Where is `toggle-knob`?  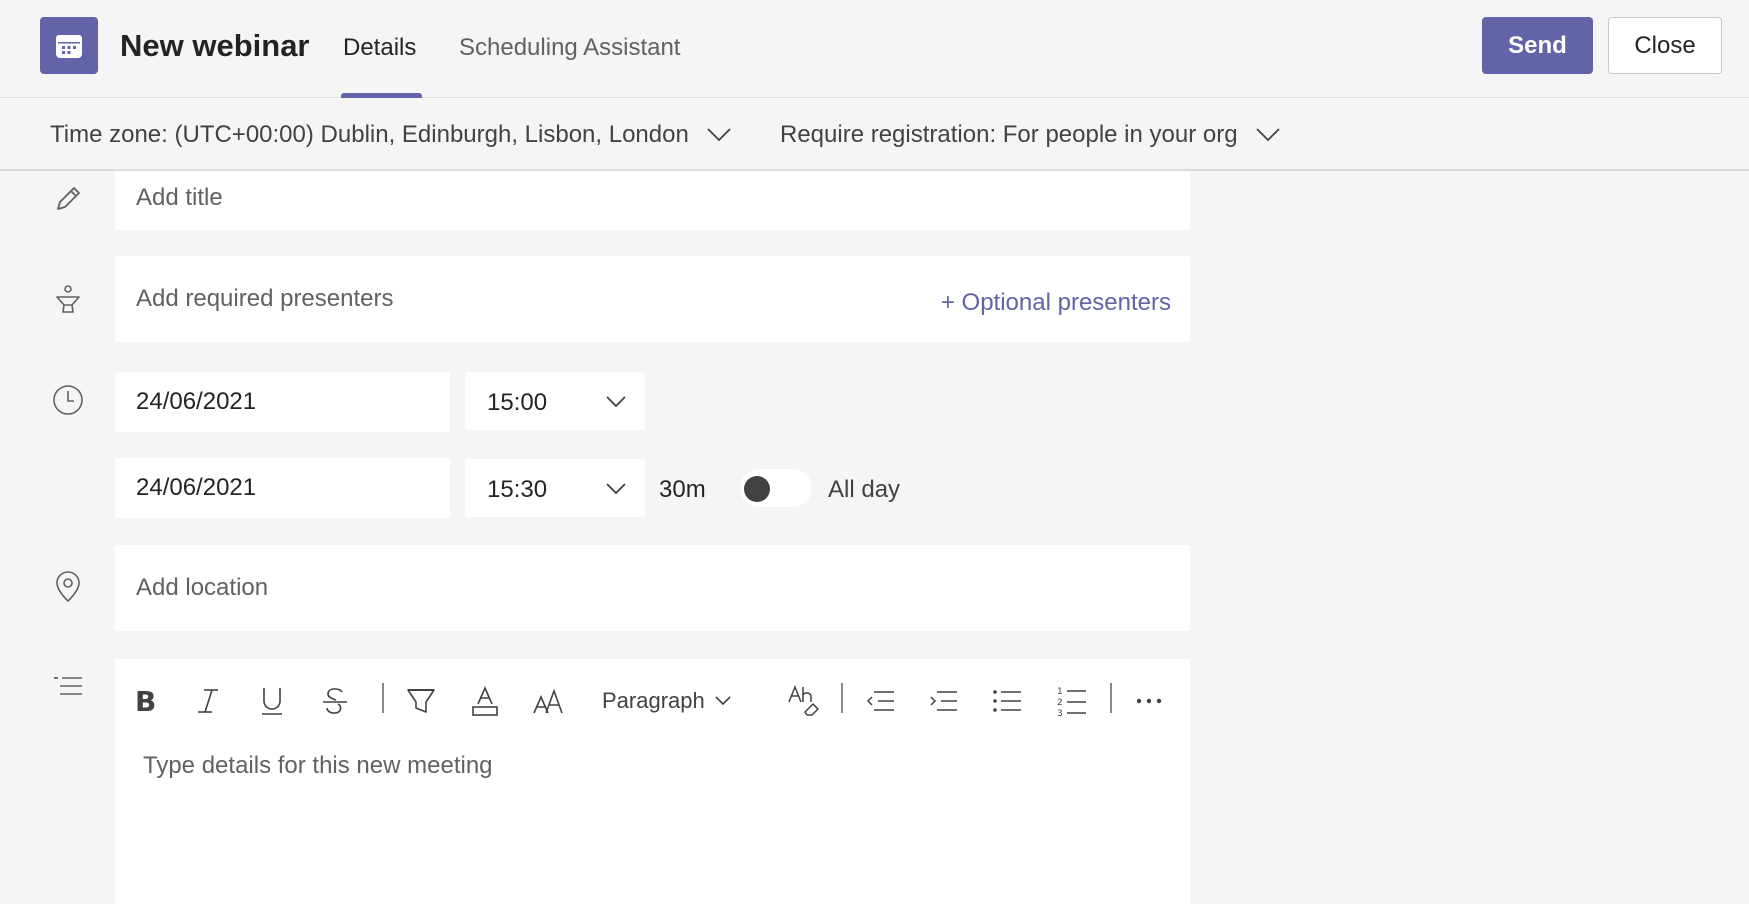
toggle-knob is located at coordinates (757, 489).